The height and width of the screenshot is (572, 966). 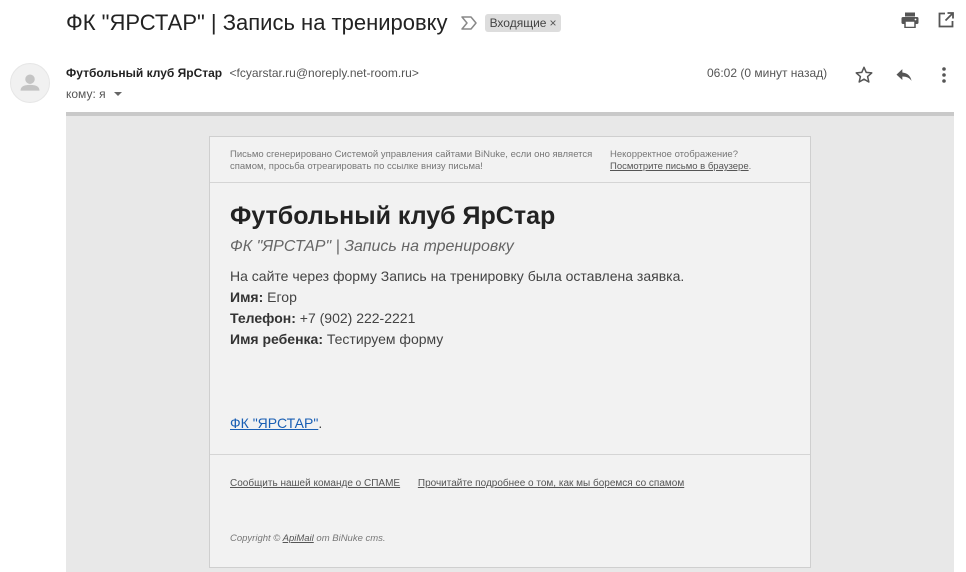 What do you see at coordinates (324, 73) in the screenshot?
I see `sender-email: <fcyarstar.ru@noreply.net-room.ru>` at bounding box center [324, 73].